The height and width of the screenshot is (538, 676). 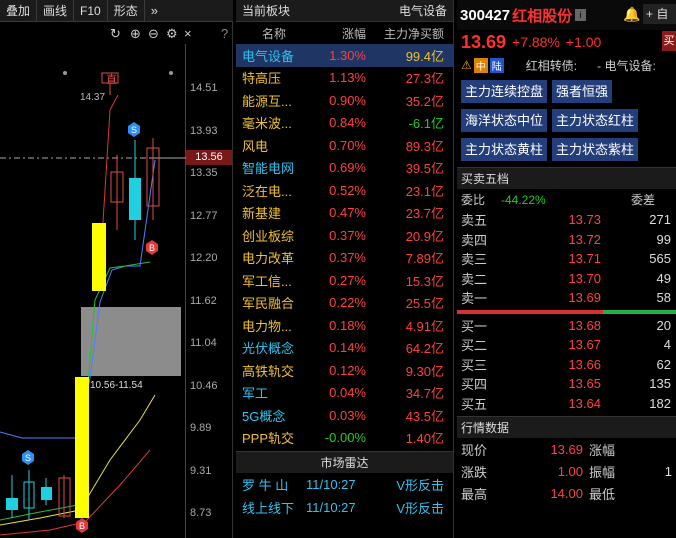 I want to click on change-amount: +1.00, so click(x=583, y=42).